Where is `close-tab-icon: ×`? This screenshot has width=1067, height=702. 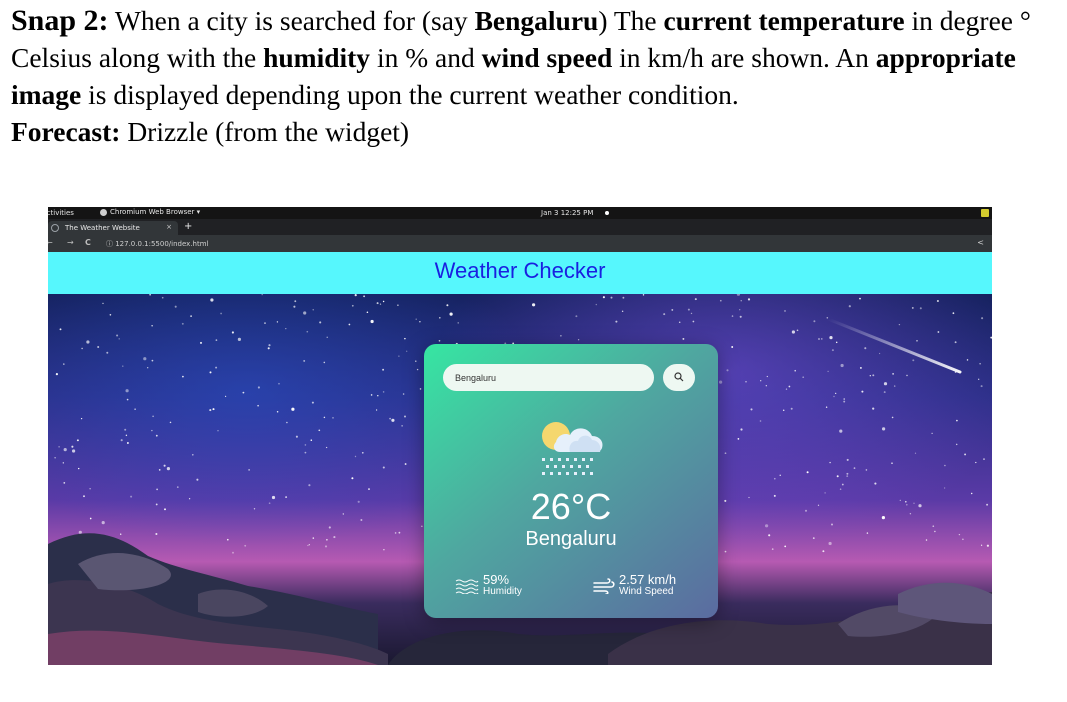
close-tab-icon: × is located at coordinates (169, 227).